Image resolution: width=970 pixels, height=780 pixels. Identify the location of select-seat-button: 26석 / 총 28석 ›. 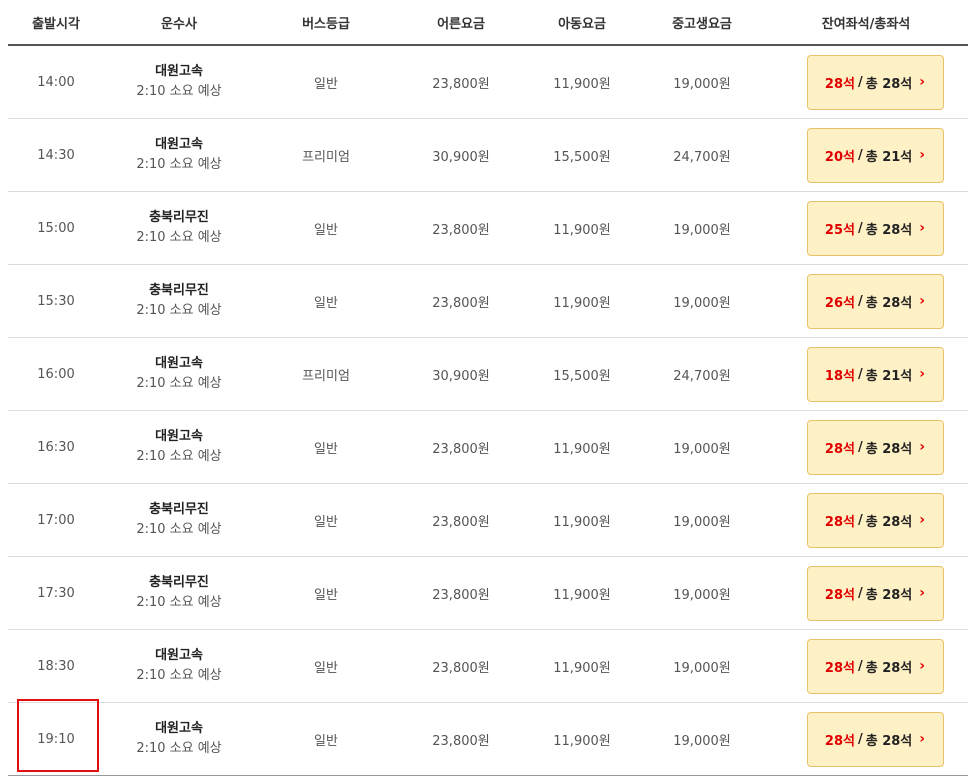
(875, 301).